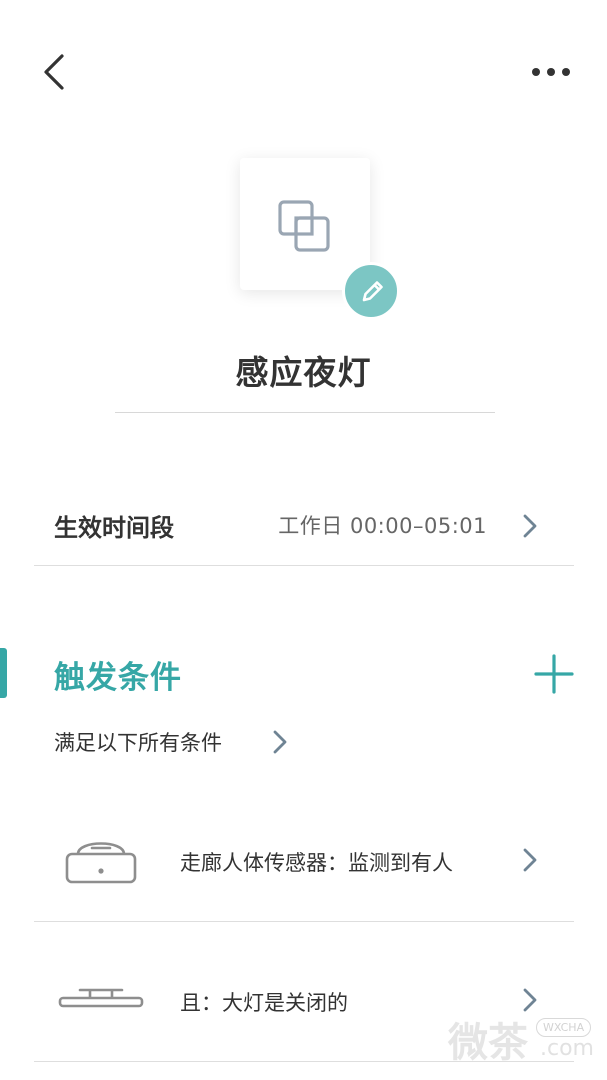 The height and width of the screenshot is (1080, 607). I want to click on more-options-button, so click(552, 72).